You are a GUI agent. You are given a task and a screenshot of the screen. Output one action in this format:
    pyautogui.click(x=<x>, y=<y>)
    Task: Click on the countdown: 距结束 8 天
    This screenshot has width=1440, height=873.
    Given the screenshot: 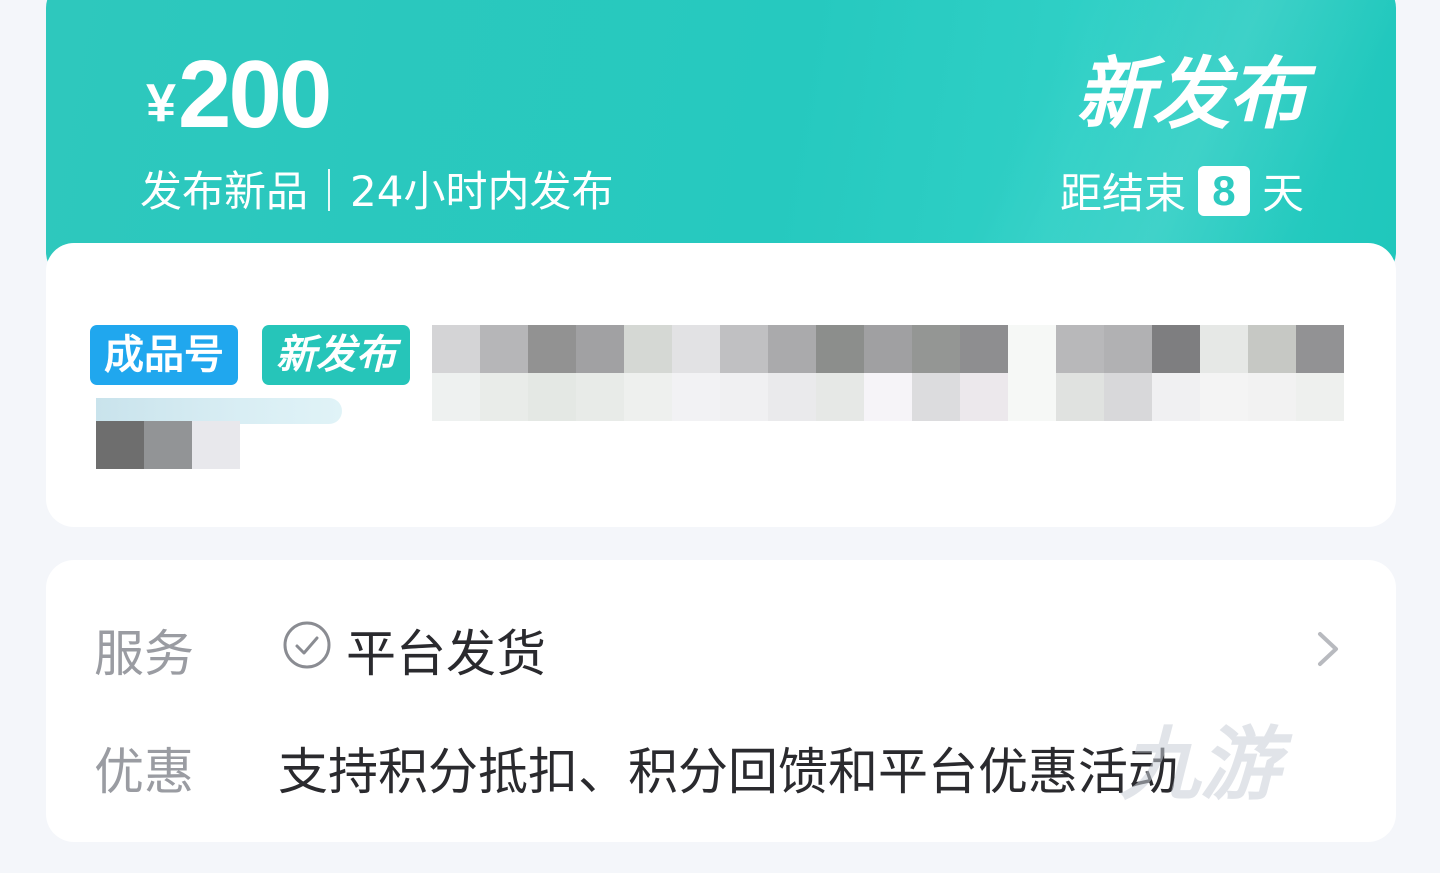 What is the action you would take?
    pyautogui.click(x=1182, y=190)
    